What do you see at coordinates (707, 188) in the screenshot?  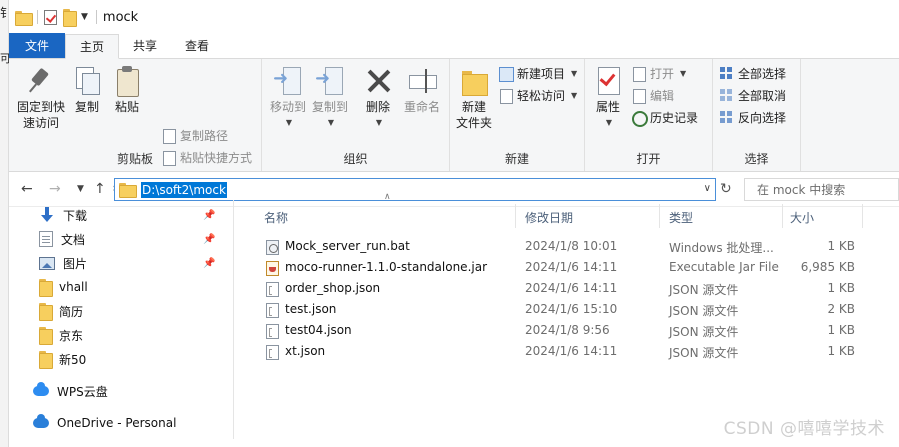 I see `address-history-dropdown-icon: ∨` at bounding box center [707, 188].